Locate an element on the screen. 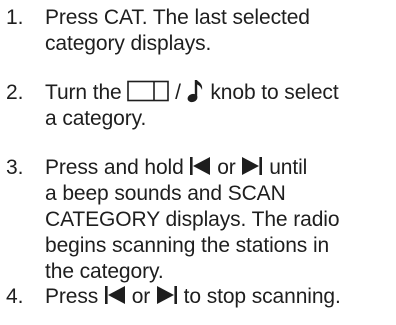 This screenshot has width=396, height=325. music-note-icon is located at coordinates (196, 91).